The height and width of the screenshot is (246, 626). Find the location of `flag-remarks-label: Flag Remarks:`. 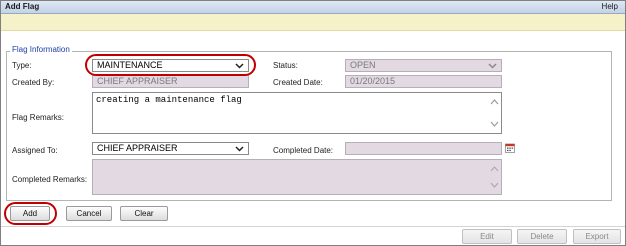

flag-remarks-label: Flag Remarks: is located at coordinates (38, 117).